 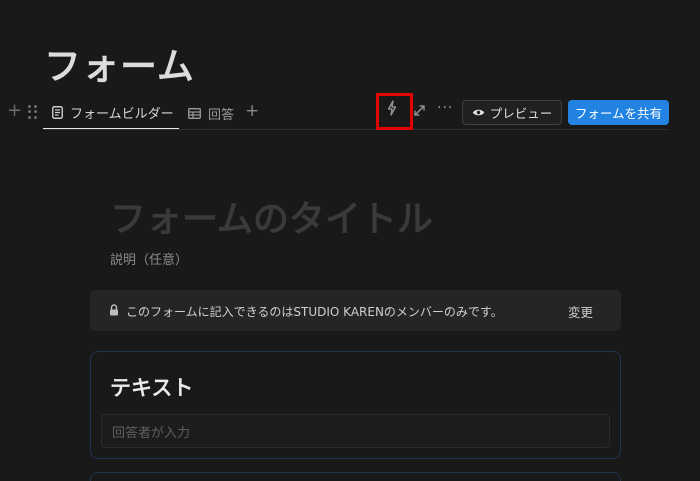 I want to click on form-title-input: フォームのタイトル, so click(x=271, y=216).